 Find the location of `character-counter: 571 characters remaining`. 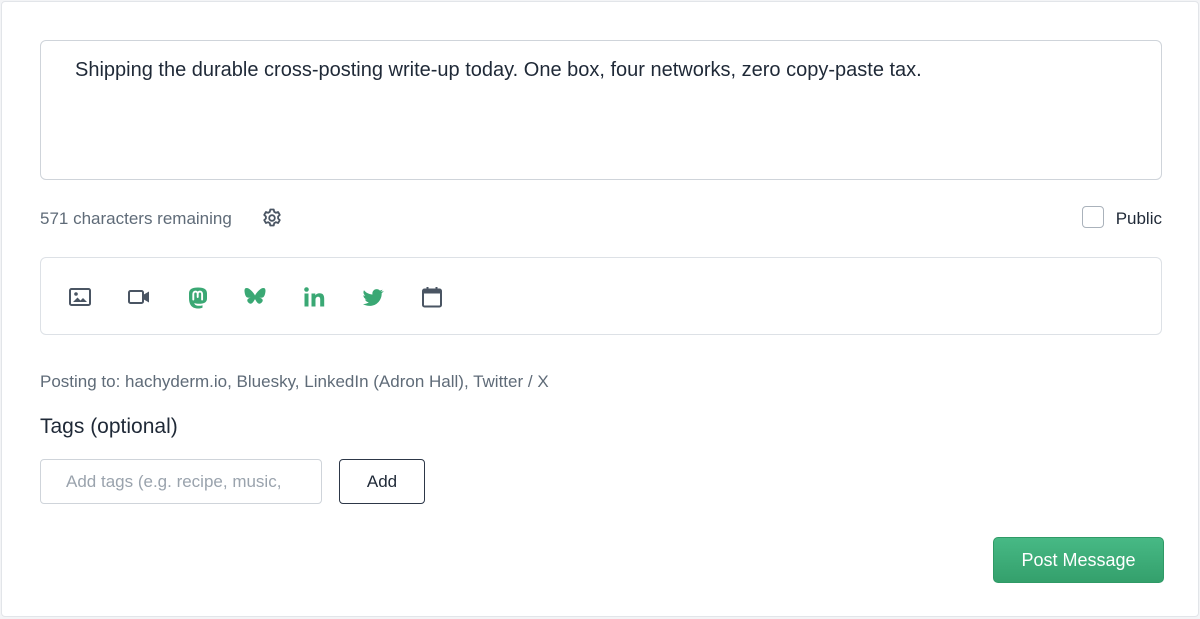

character-counter: 571 characters remaining is located at coordinates (136, 218).